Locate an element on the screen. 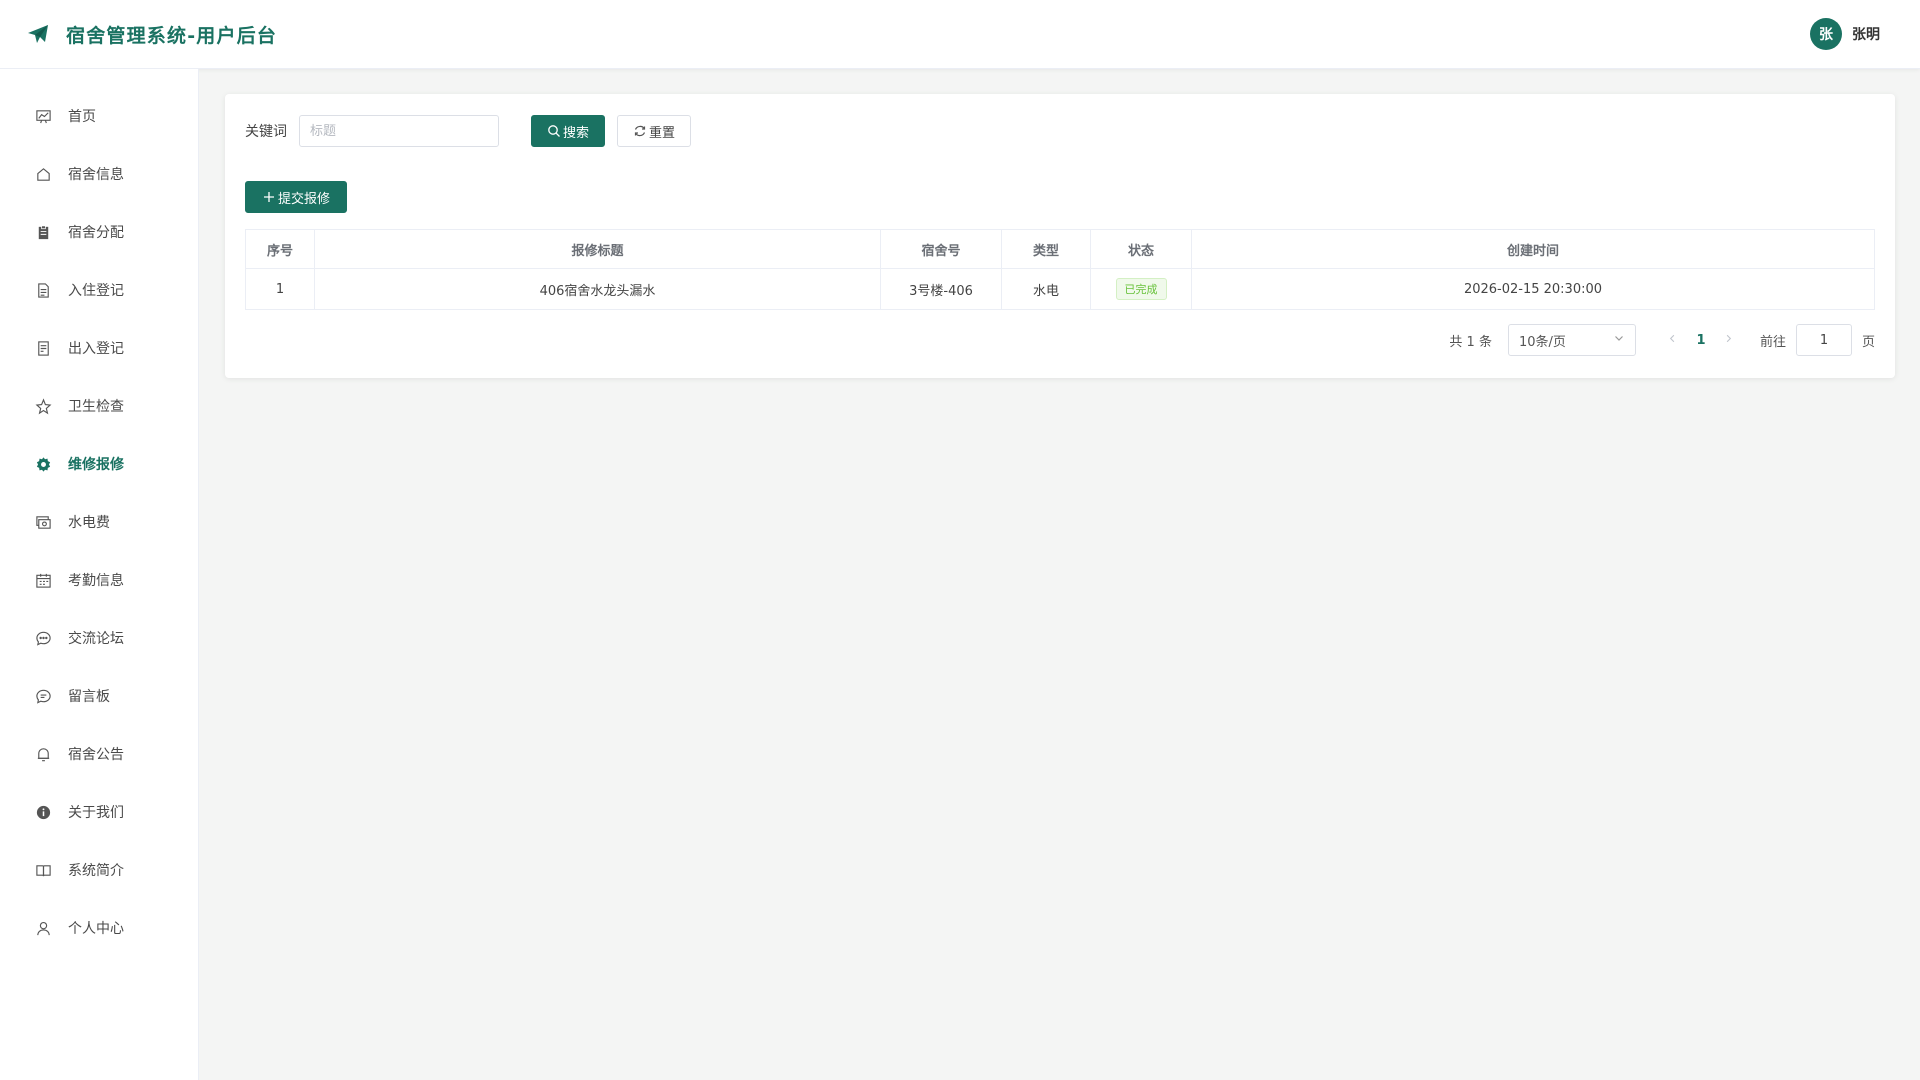 The height and width of the screenshot is (1080, 1920). page-size-value: 10条/页 is located at coordinates (1542, 342).